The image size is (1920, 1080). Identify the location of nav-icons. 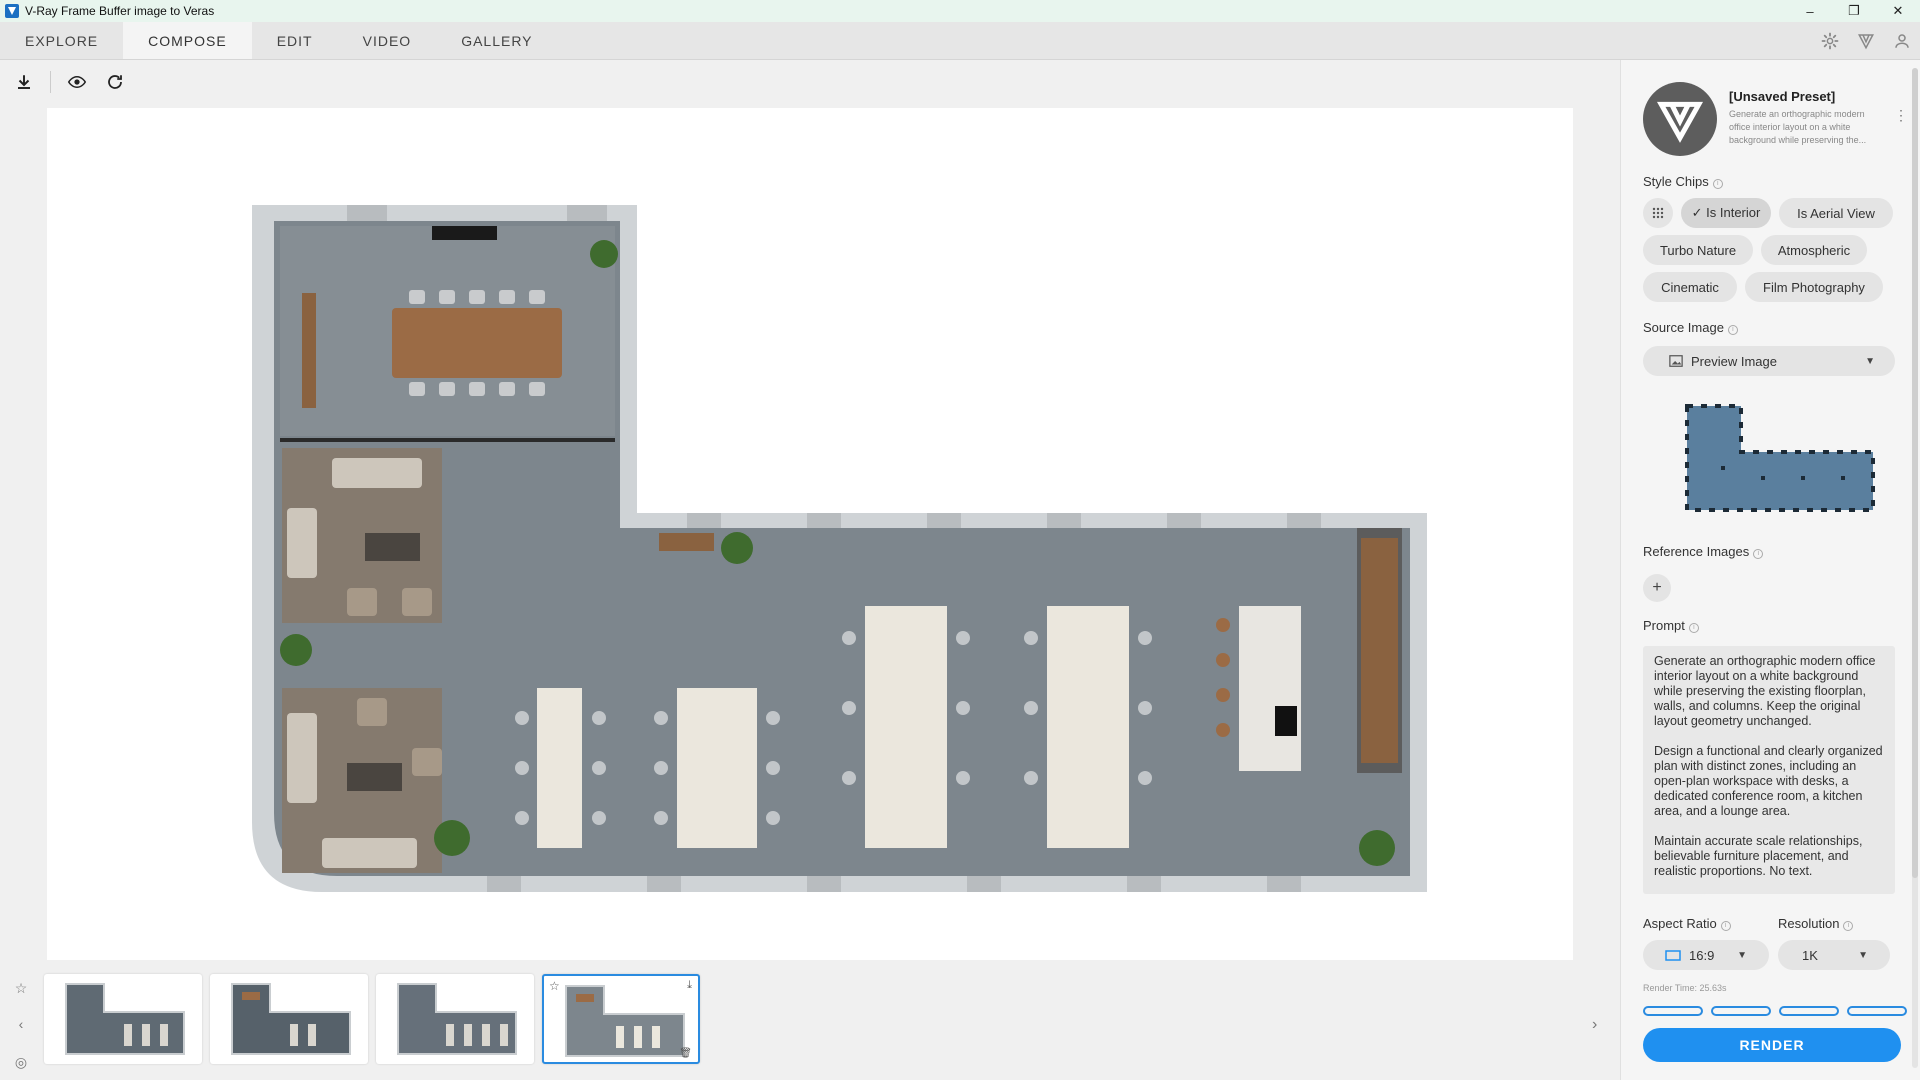
(1866, 41).